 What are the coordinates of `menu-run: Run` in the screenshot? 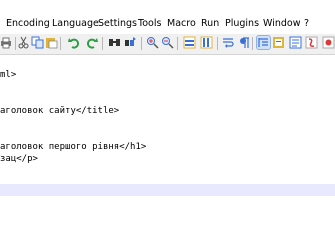 It's located at (210, 24).